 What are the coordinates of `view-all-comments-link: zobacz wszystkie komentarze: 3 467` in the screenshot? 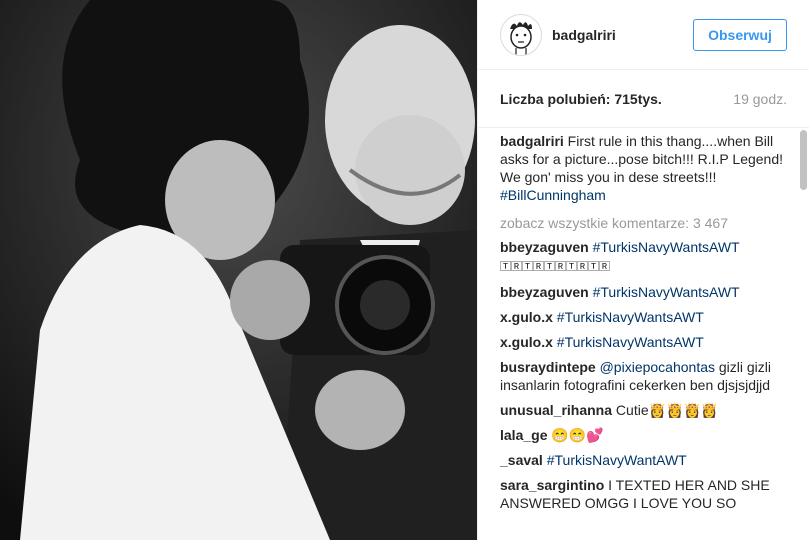 It's located at (643, 223).